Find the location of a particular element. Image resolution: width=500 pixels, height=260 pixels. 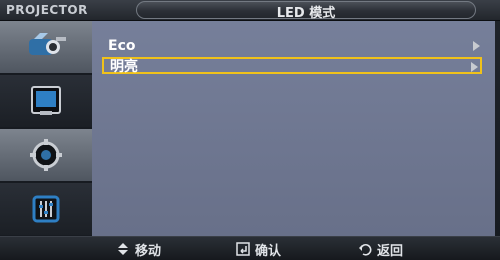

up-down-arrow-icon is located at coordinates (123, 249).